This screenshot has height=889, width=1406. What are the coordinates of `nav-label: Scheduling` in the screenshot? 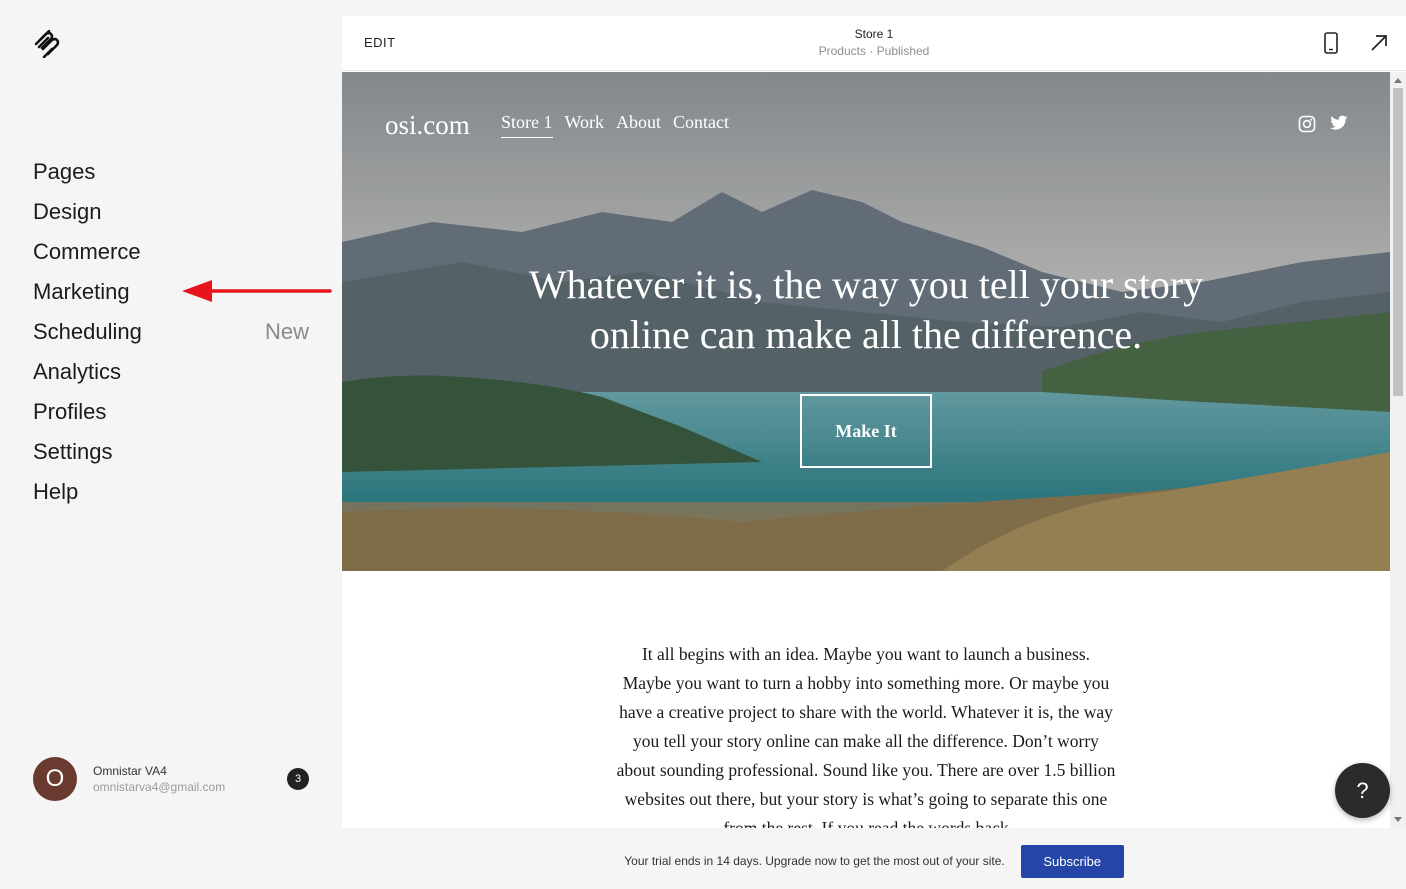 It's located at (87, 331).